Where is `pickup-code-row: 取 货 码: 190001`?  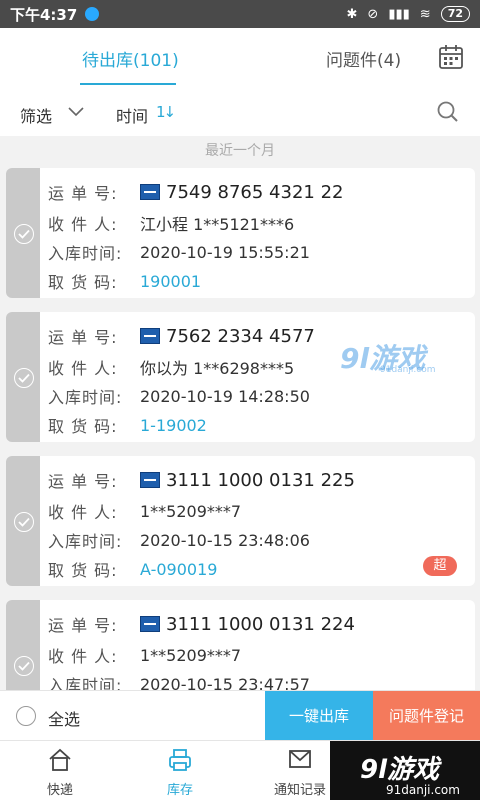
pickup-code-row: 取 货 码: 190001 is located at coordinates (124, 281).